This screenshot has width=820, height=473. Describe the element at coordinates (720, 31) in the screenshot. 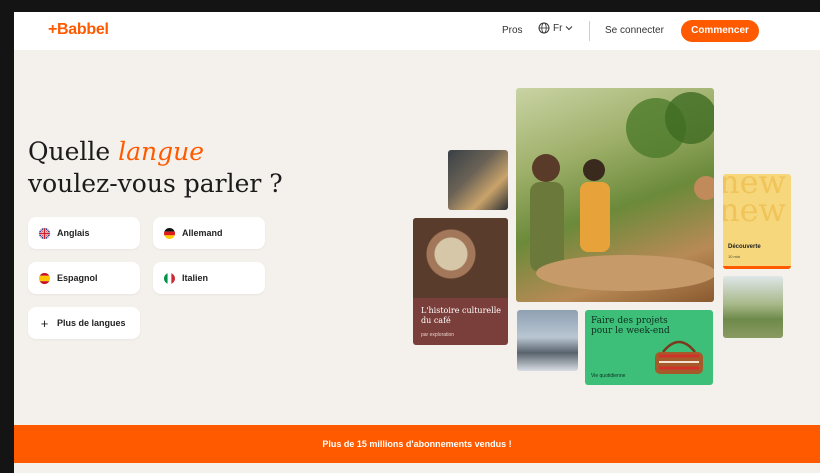

I see `start-button: Commencer` at that location.